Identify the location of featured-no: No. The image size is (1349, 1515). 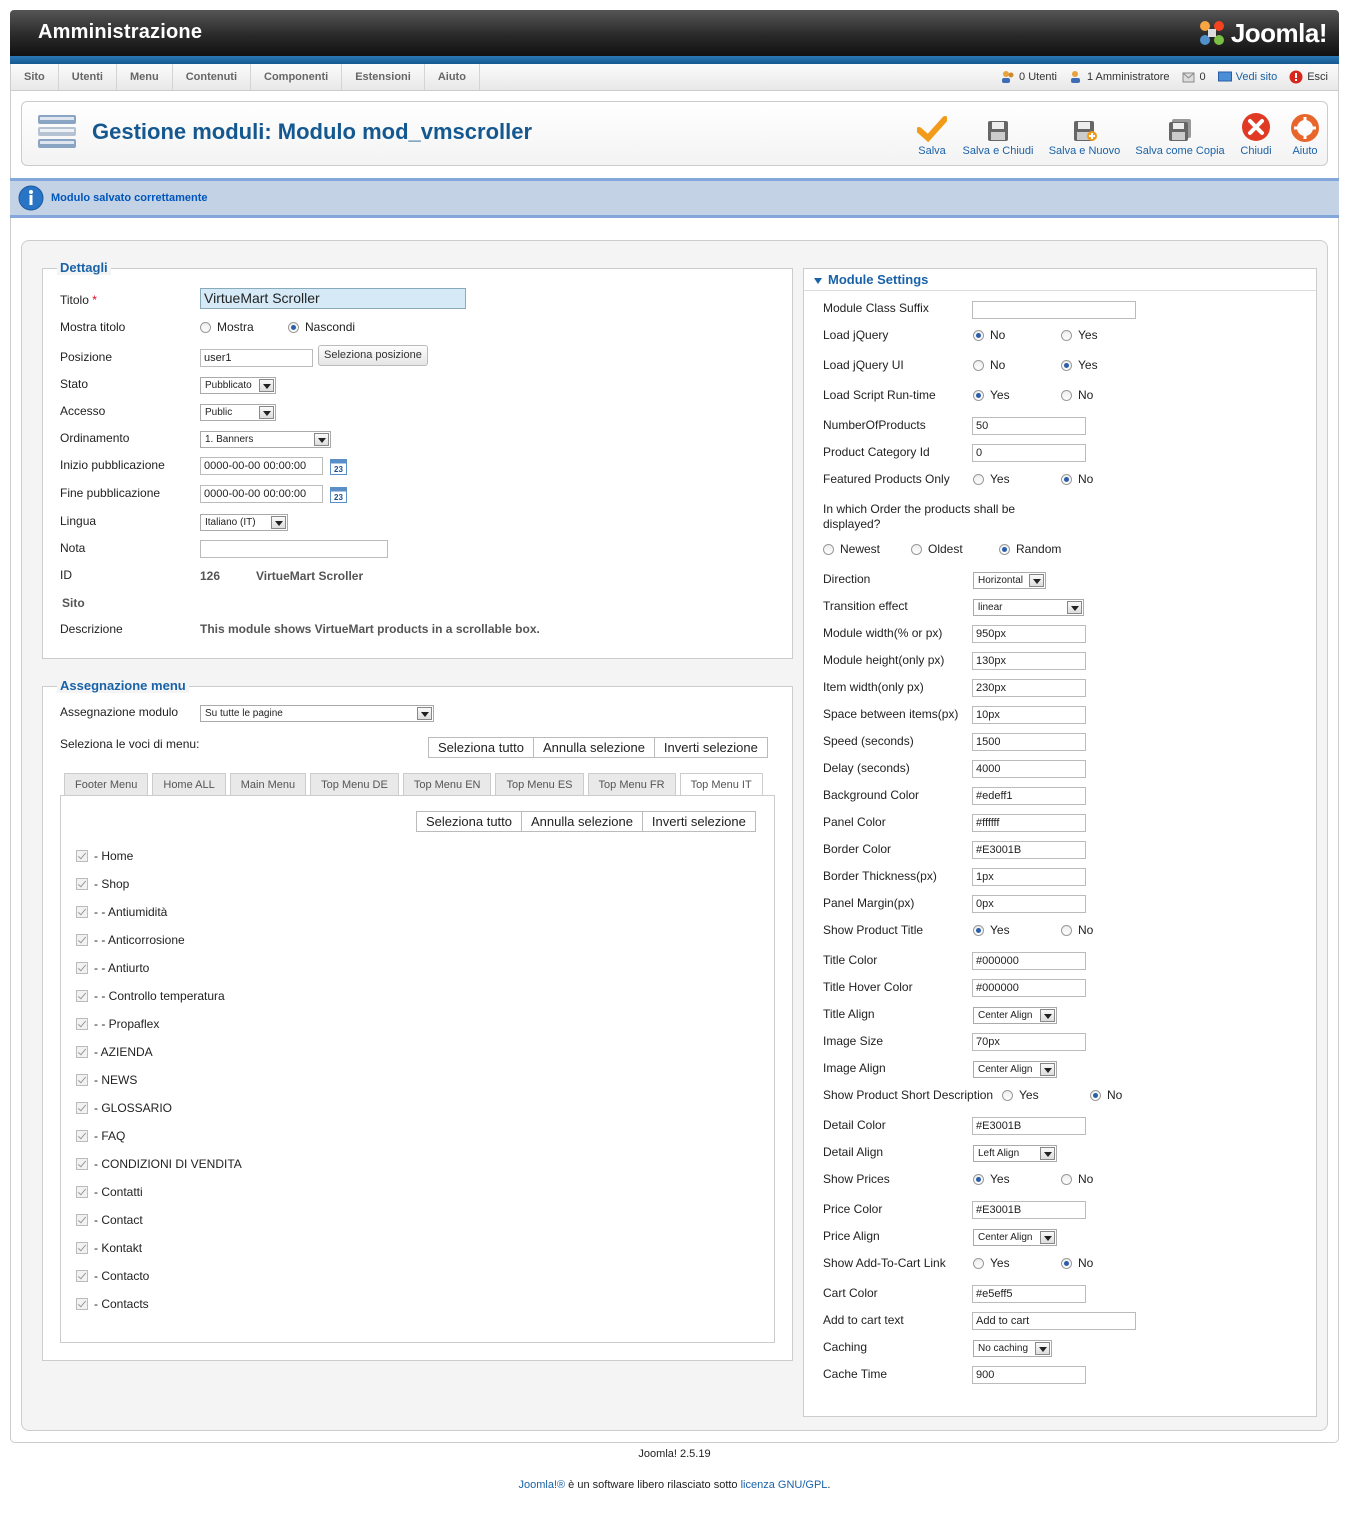
(1077, 479).